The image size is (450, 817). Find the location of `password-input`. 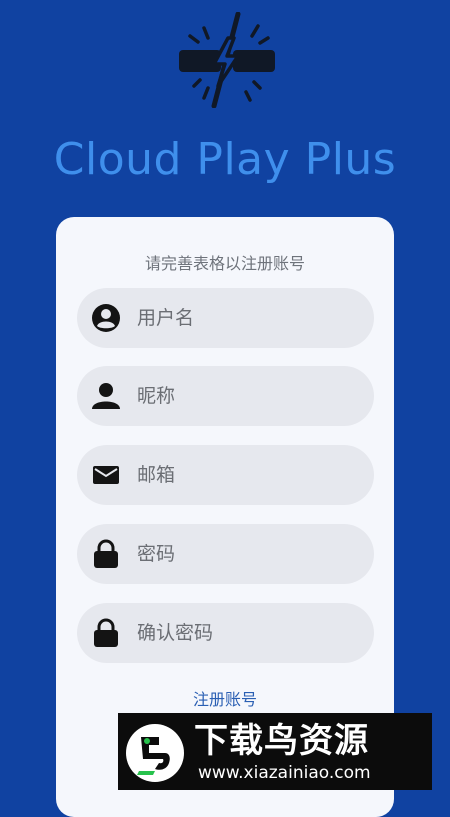

password-input is located at coordinates (247, 554).